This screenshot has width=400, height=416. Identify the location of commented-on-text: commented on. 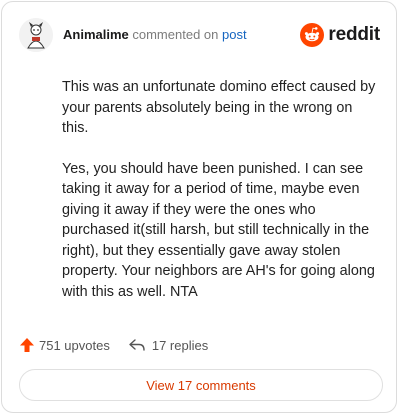
(175, 34).